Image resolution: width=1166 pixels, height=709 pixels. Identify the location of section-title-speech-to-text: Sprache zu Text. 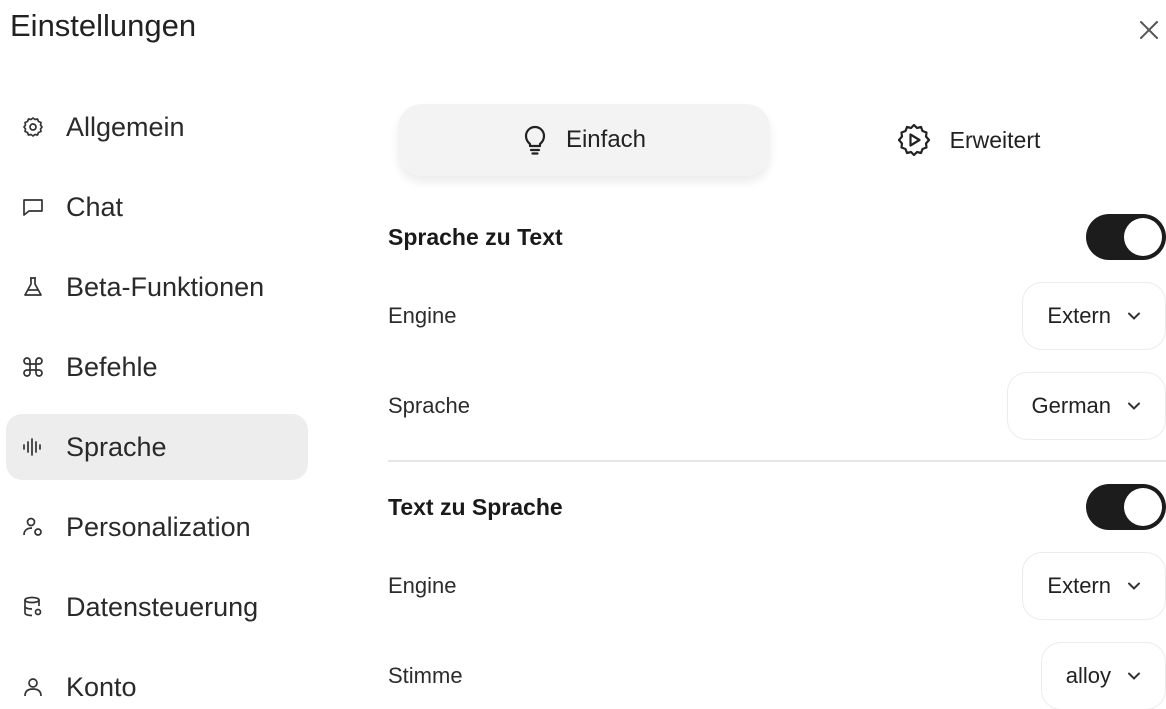
(475, 236).